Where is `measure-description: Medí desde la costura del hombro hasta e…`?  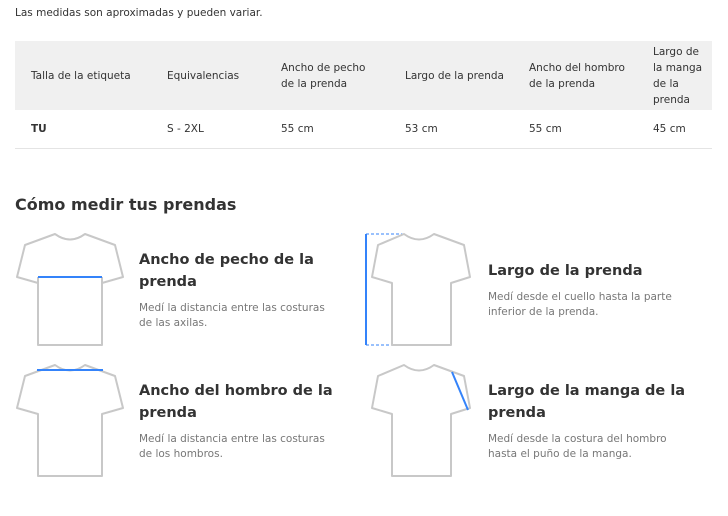
measure-description: Medí desde la costura del hombro hasta e… is located at coordinates (577, 446).